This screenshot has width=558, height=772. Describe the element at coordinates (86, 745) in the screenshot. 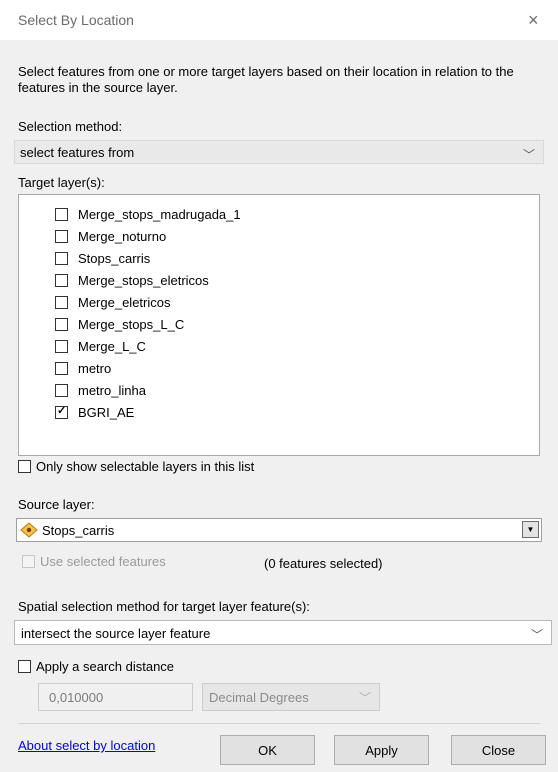

I see `about-link: About select by location` at that location.